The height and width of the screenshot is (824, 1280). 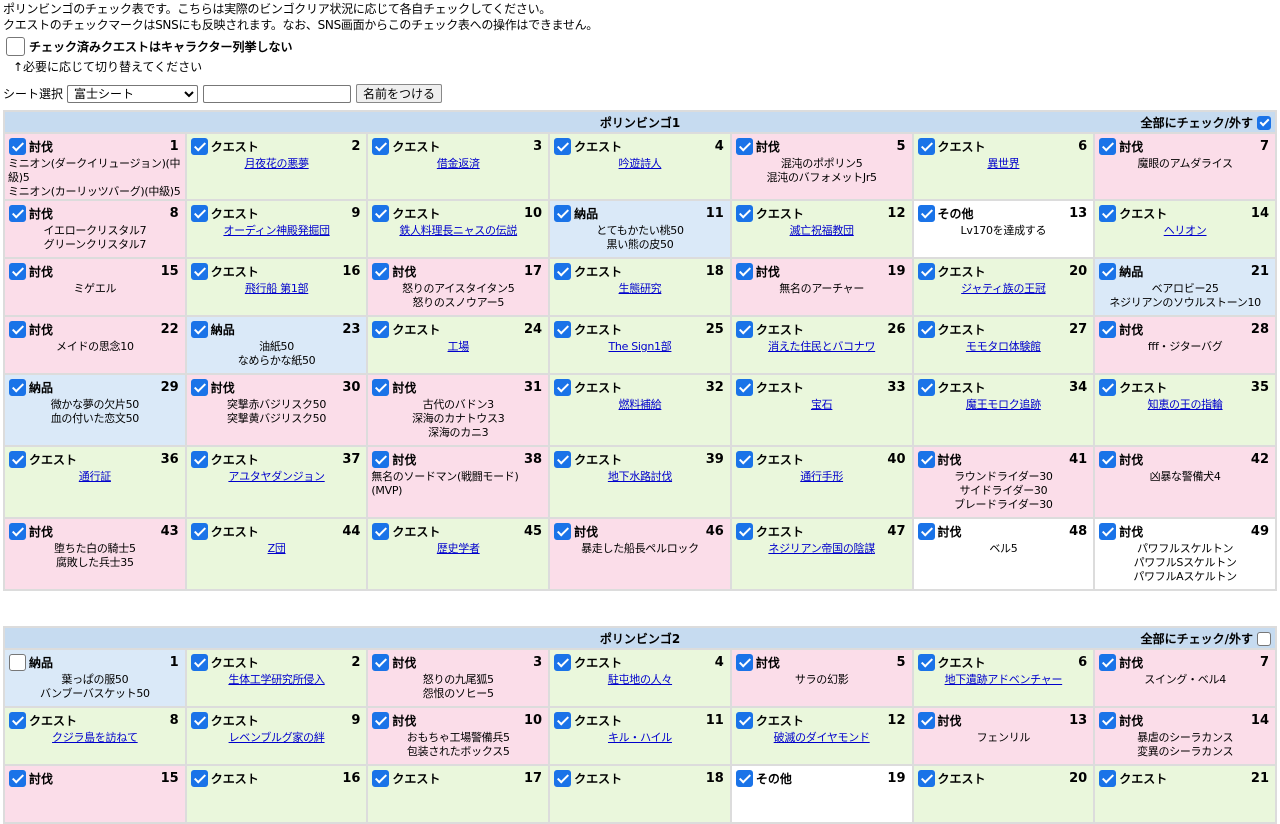 I want to click on quest-link: レベンブルグ家の絆, so click(x=277, y=737).